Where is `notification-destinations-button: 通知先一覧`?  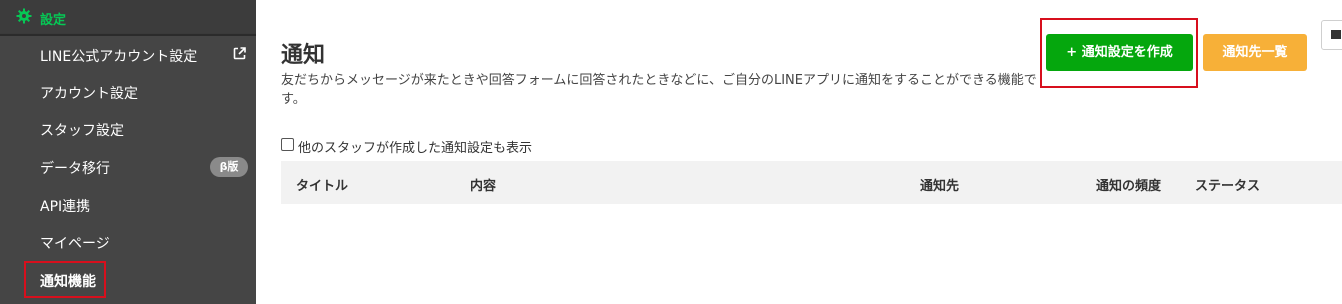
notification-destinations-button: 通知先一覧 is located at coordinates (1255, 52).